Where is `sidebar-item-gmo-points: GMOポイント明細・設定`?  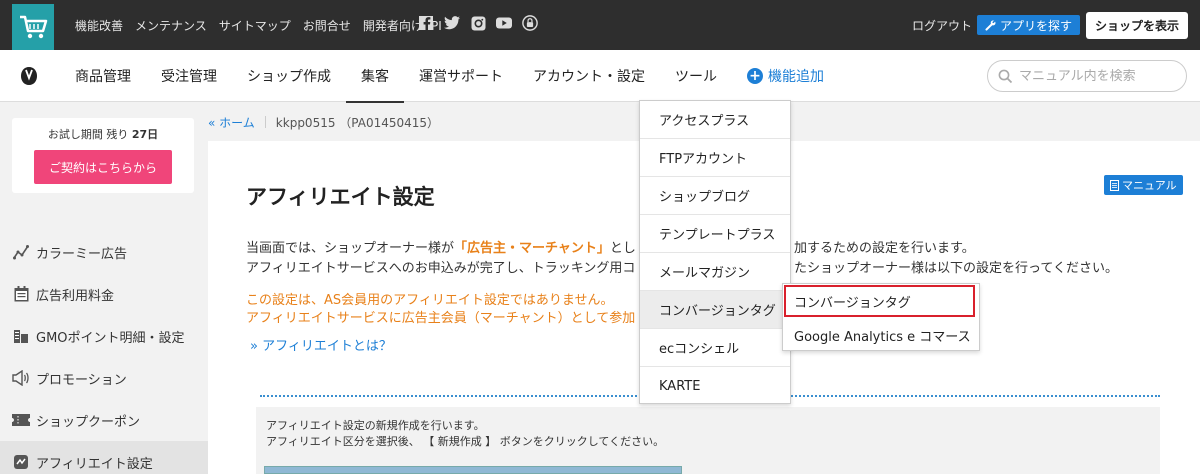 sidebar-item-gmo-points: GMOポイント明細・設定 is located at coordinates (104, 336).